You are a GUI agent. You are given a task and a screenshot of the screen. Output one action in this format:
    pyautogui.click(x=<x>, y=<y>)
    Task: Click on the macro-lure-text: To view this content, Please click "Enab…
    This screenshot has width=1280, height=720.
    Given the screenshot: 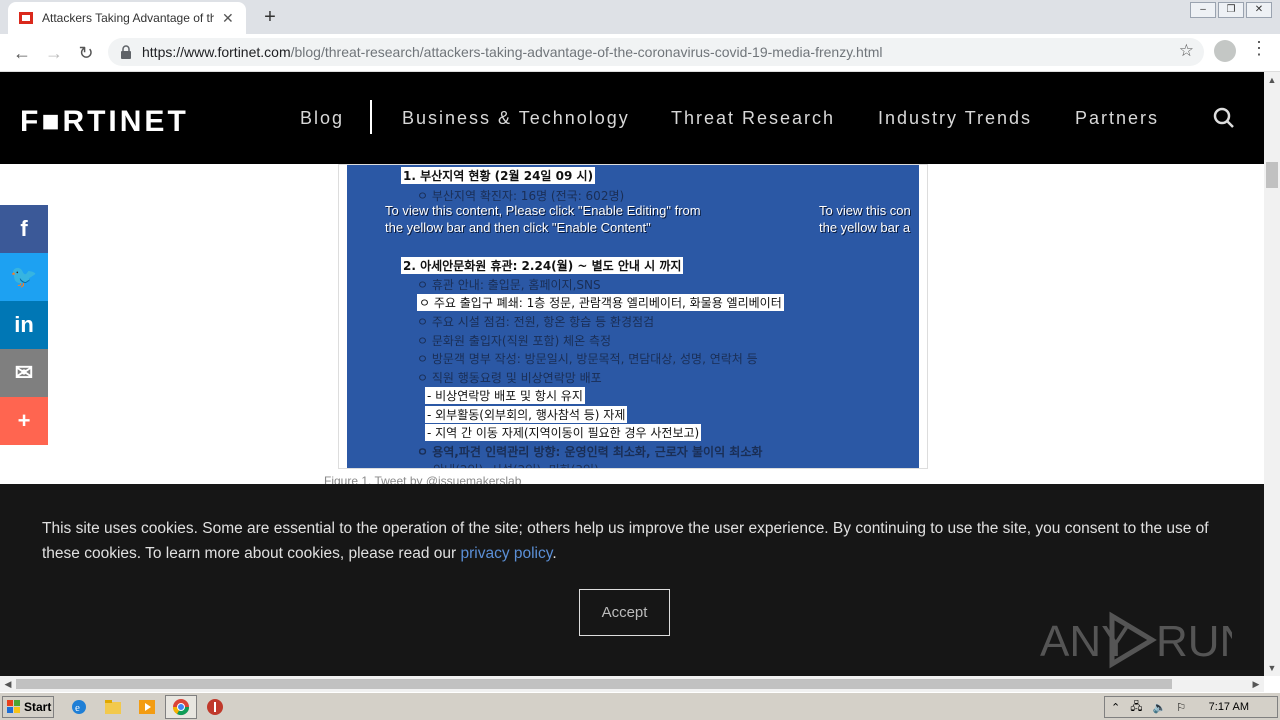 What is the action you would take?
    pyautogui.click(x=543, y=210)
    